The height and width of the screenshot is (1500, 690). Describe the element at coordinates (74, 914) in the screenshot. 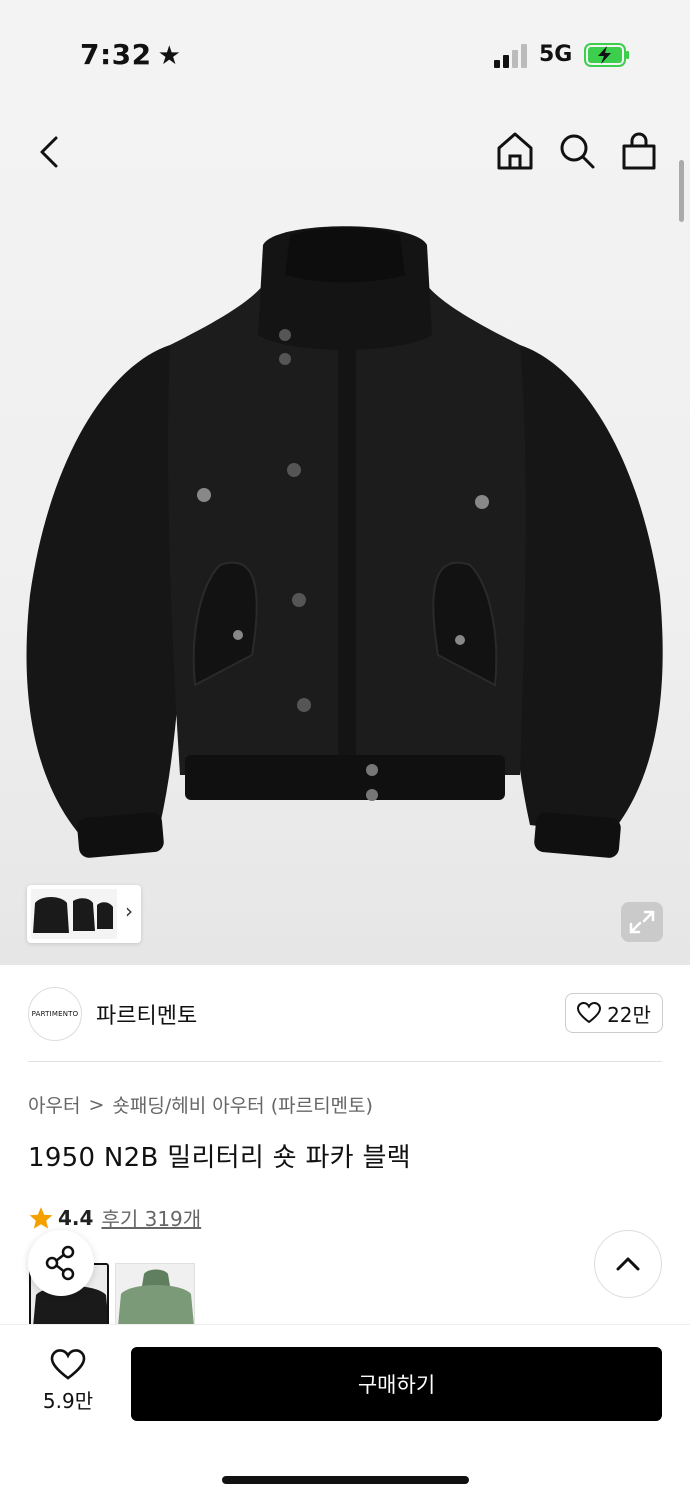

I see `thumbnail-images` at that location.